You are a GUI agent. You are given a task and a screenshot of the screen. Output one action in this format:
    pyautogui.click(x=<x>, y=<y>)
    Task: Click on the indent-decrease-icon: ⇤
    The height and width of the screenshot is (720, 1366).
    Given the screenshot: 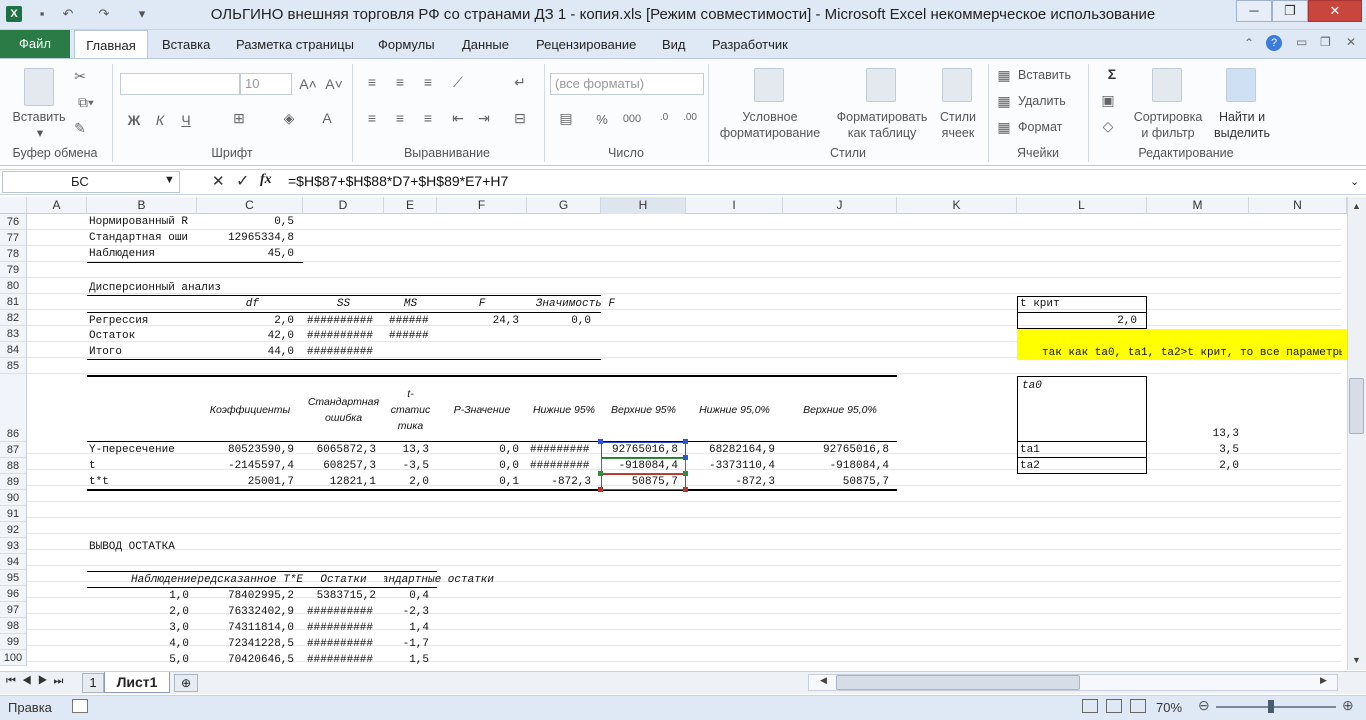 What is the action you would take?
    pyautogui.click(x=458, y=118)
    